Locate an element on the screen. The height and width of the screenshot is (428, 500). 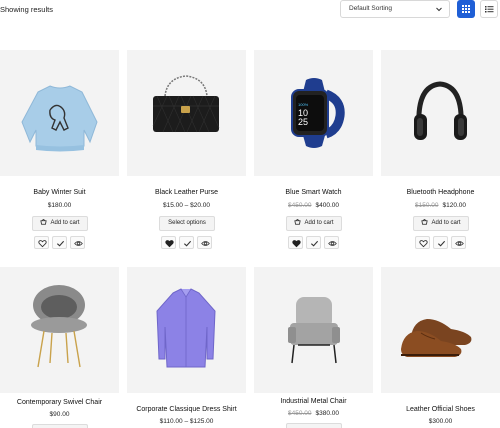
current-price: $90.00 is located at coordinates (59, 414).